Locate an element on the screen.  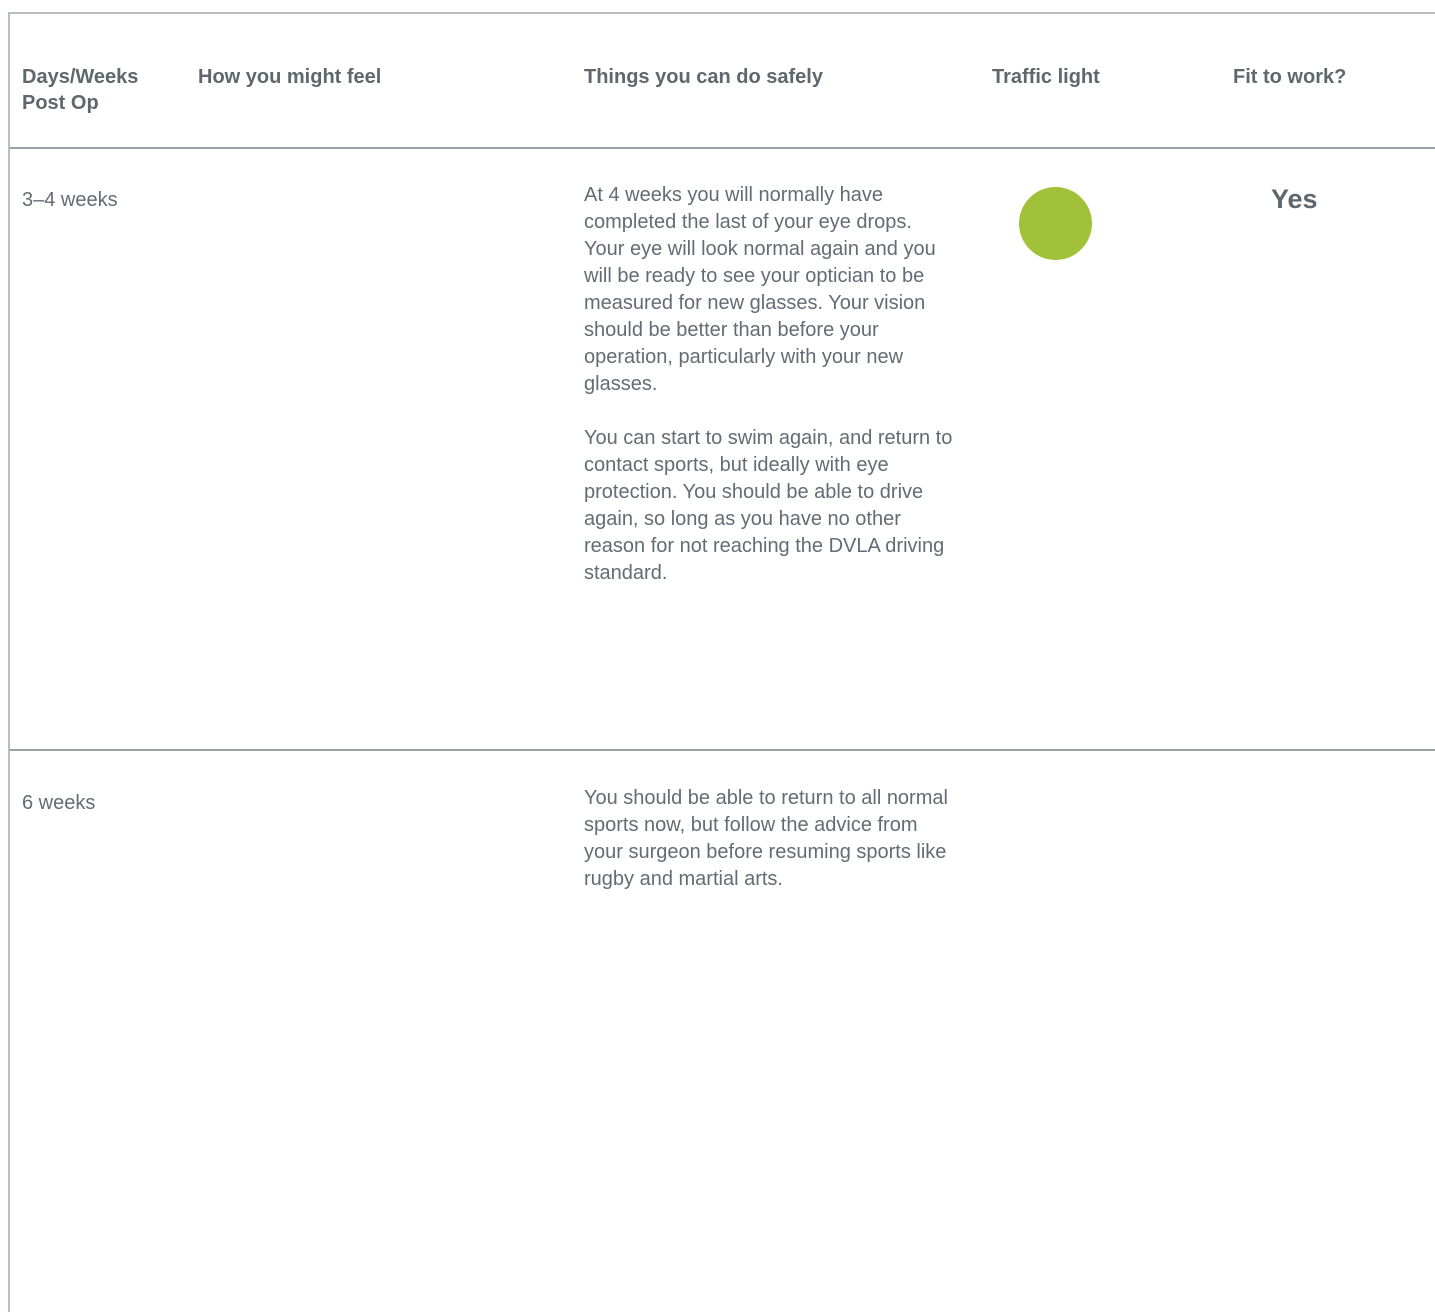
row-2-days: 6 weeks is located at coordinates (59, 803).